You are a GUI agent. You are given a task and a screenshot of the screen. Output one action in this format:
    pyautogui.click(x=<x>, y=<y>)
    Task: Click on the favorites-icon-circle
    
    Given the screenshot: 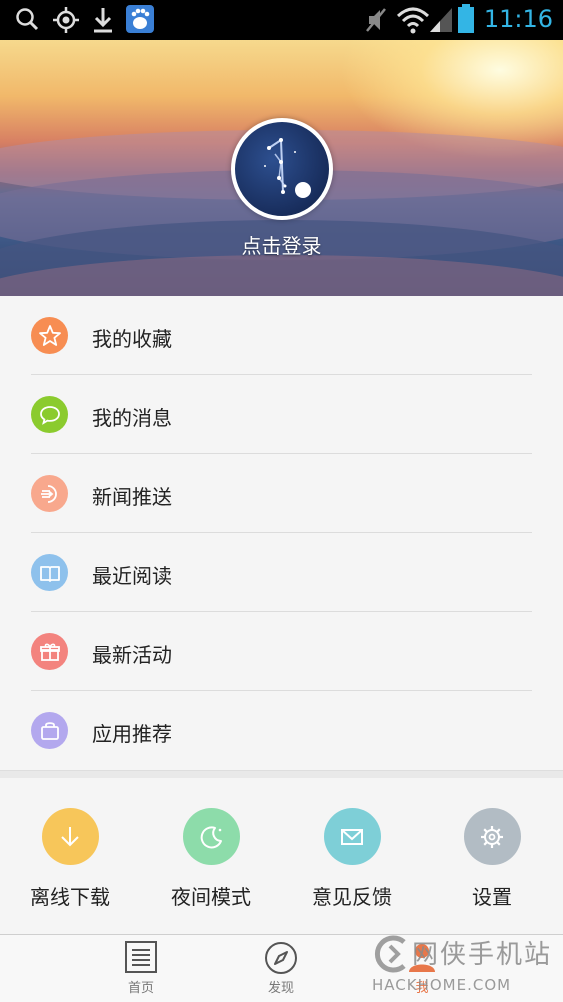 What is the action you would take?
    pyautogui.click(x=49, y=335)
    